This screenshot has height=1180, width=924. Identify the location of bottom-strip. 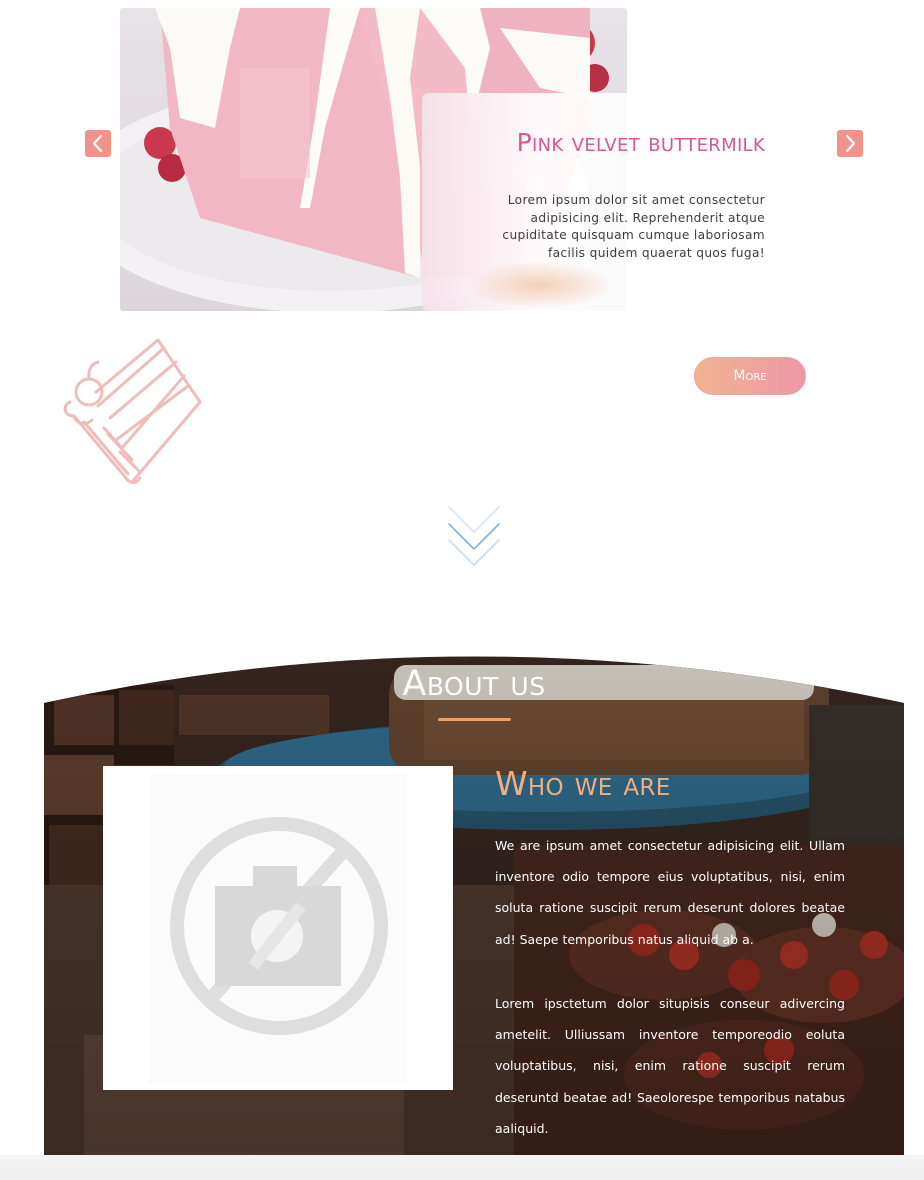
(462, 1167).